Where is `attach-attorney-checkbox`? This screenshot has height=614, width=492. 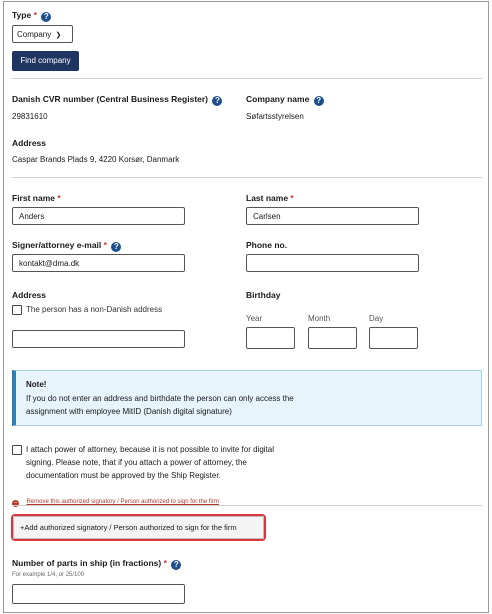
attach-attorney-checkbox is located at coordinates (17, 450).